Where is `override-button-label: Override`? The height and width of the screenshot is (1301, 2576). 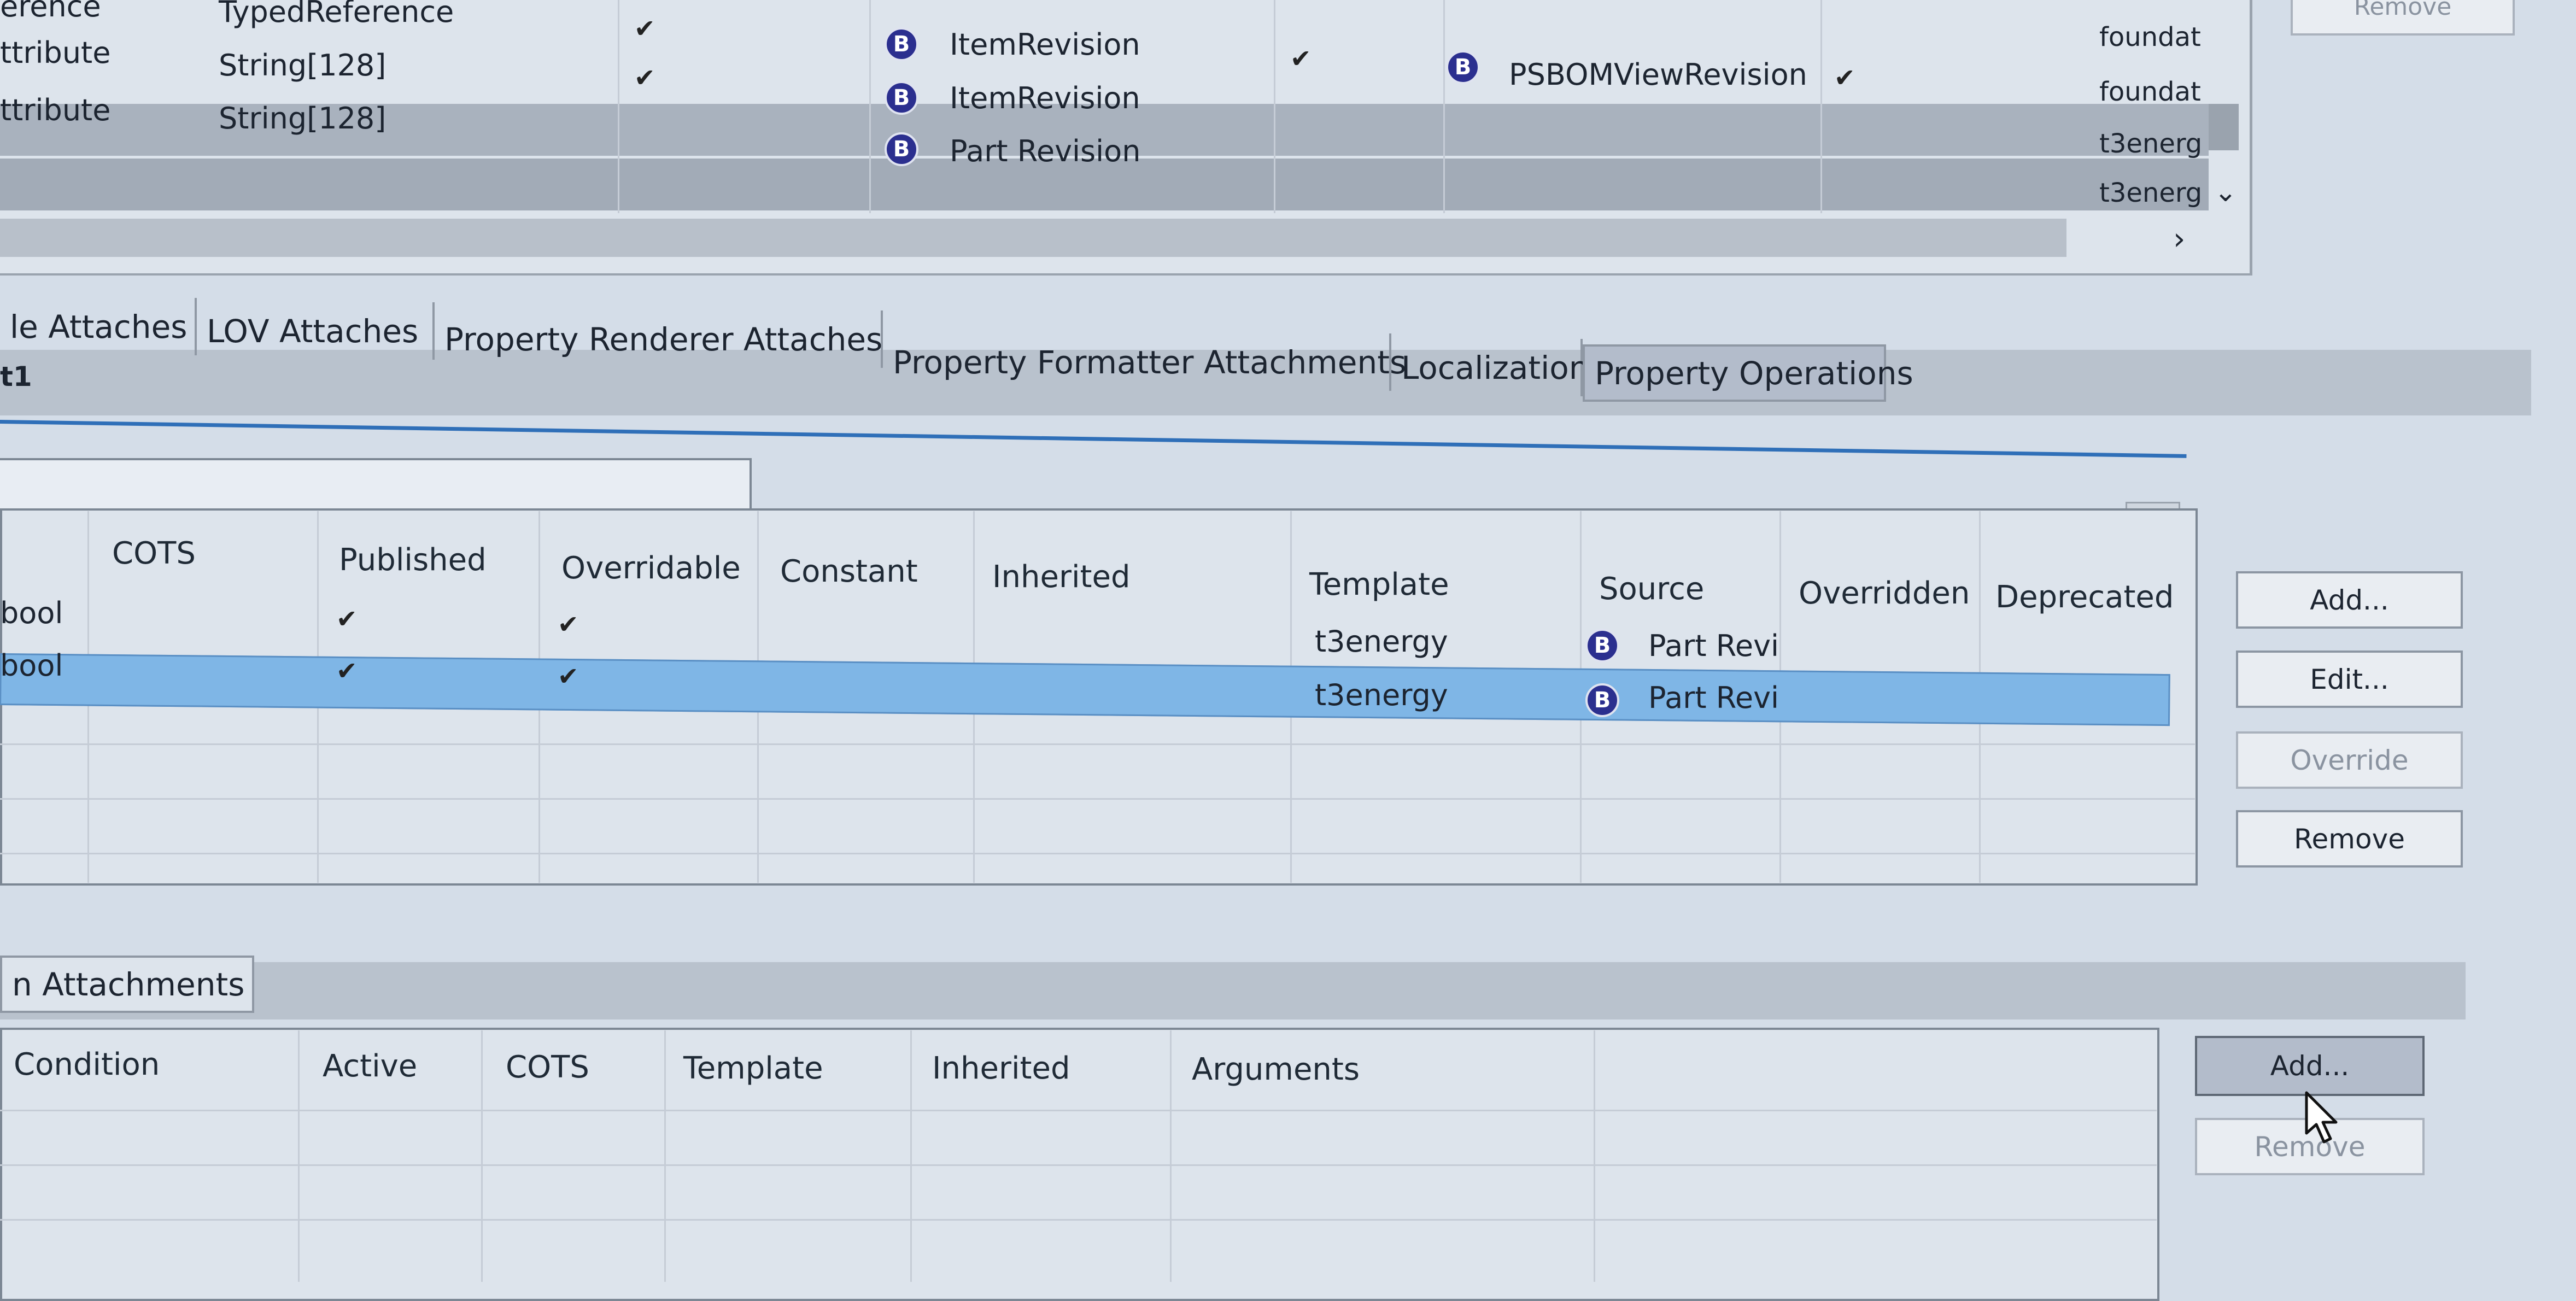 override-button-label: Override is located at coordinates (2349, 760).